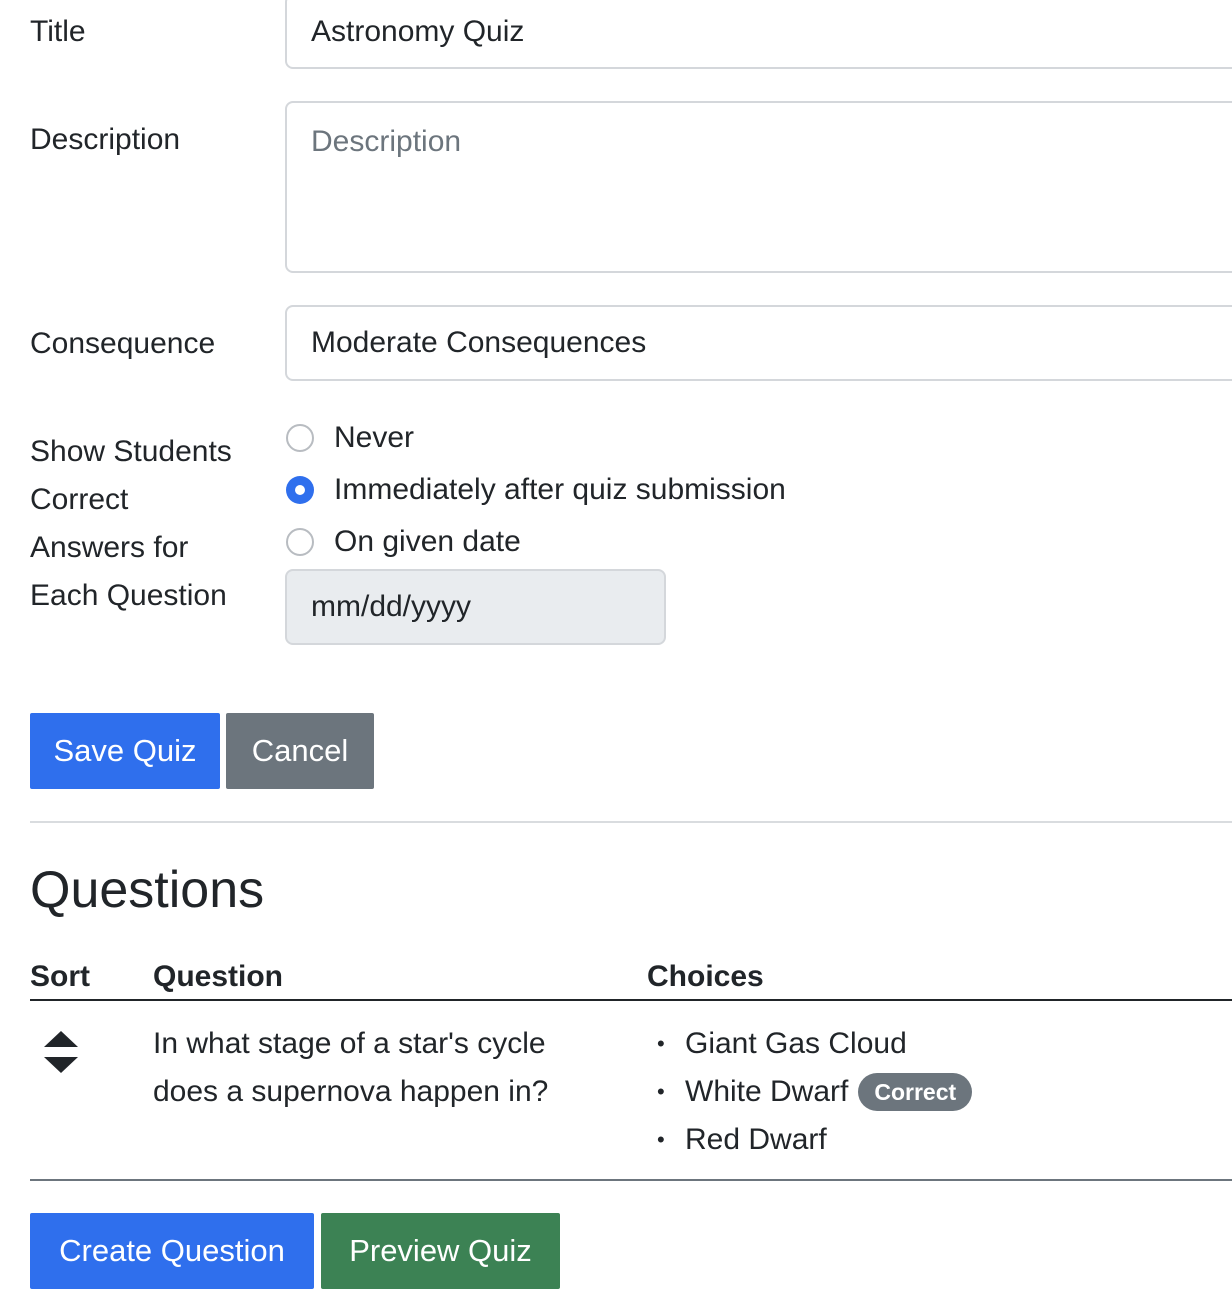  What do you see at coordinates (300, 751) in the screenshot?
I see `cancel-button: Cancel` at bounding box center [300, 751].